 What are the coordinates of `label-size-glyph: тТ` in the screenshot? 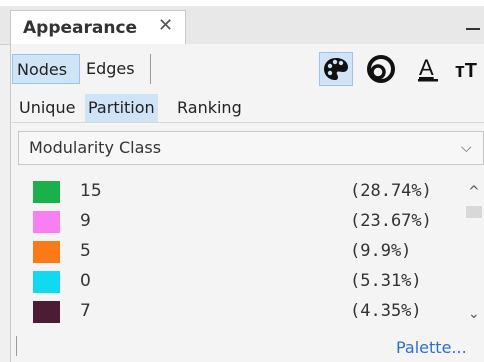 It's located at (466, 71).